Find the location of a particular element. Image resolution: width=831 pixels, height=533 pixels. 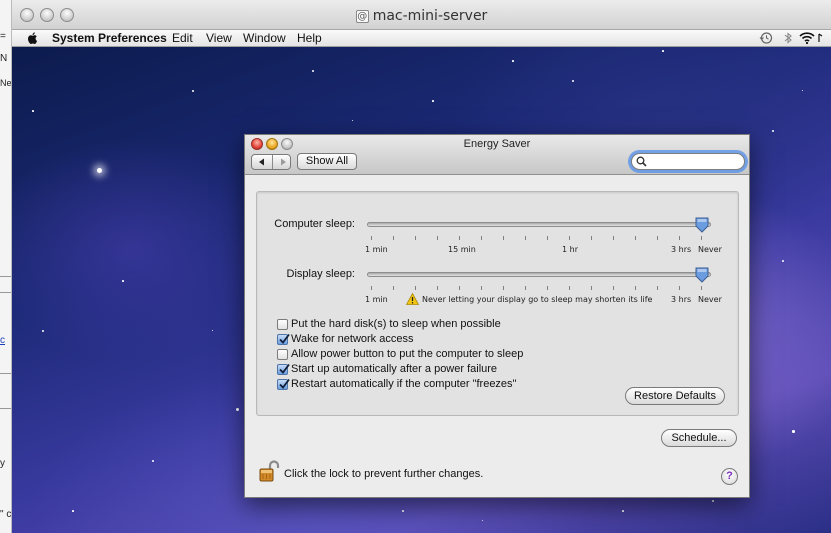

forward-arrow-icon is located at coordinates (283, 162).